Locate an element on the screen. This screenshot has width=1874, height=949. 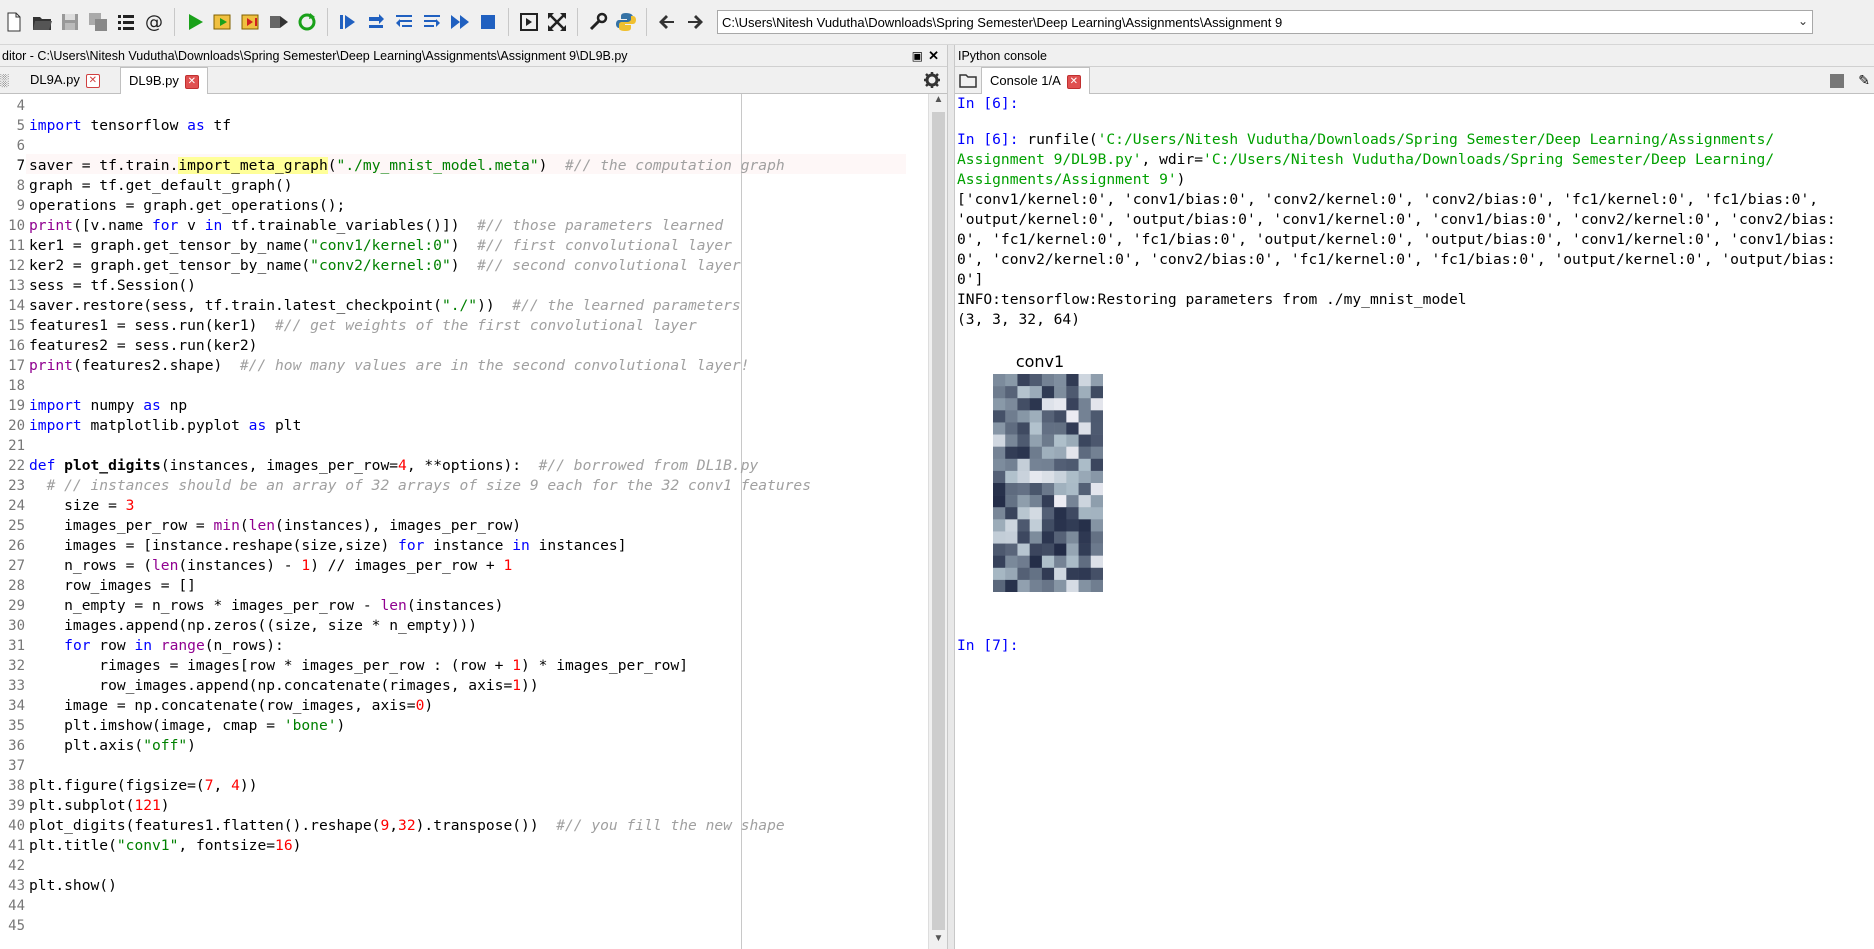
line-number: 41 is located at coordinates (16, 846).